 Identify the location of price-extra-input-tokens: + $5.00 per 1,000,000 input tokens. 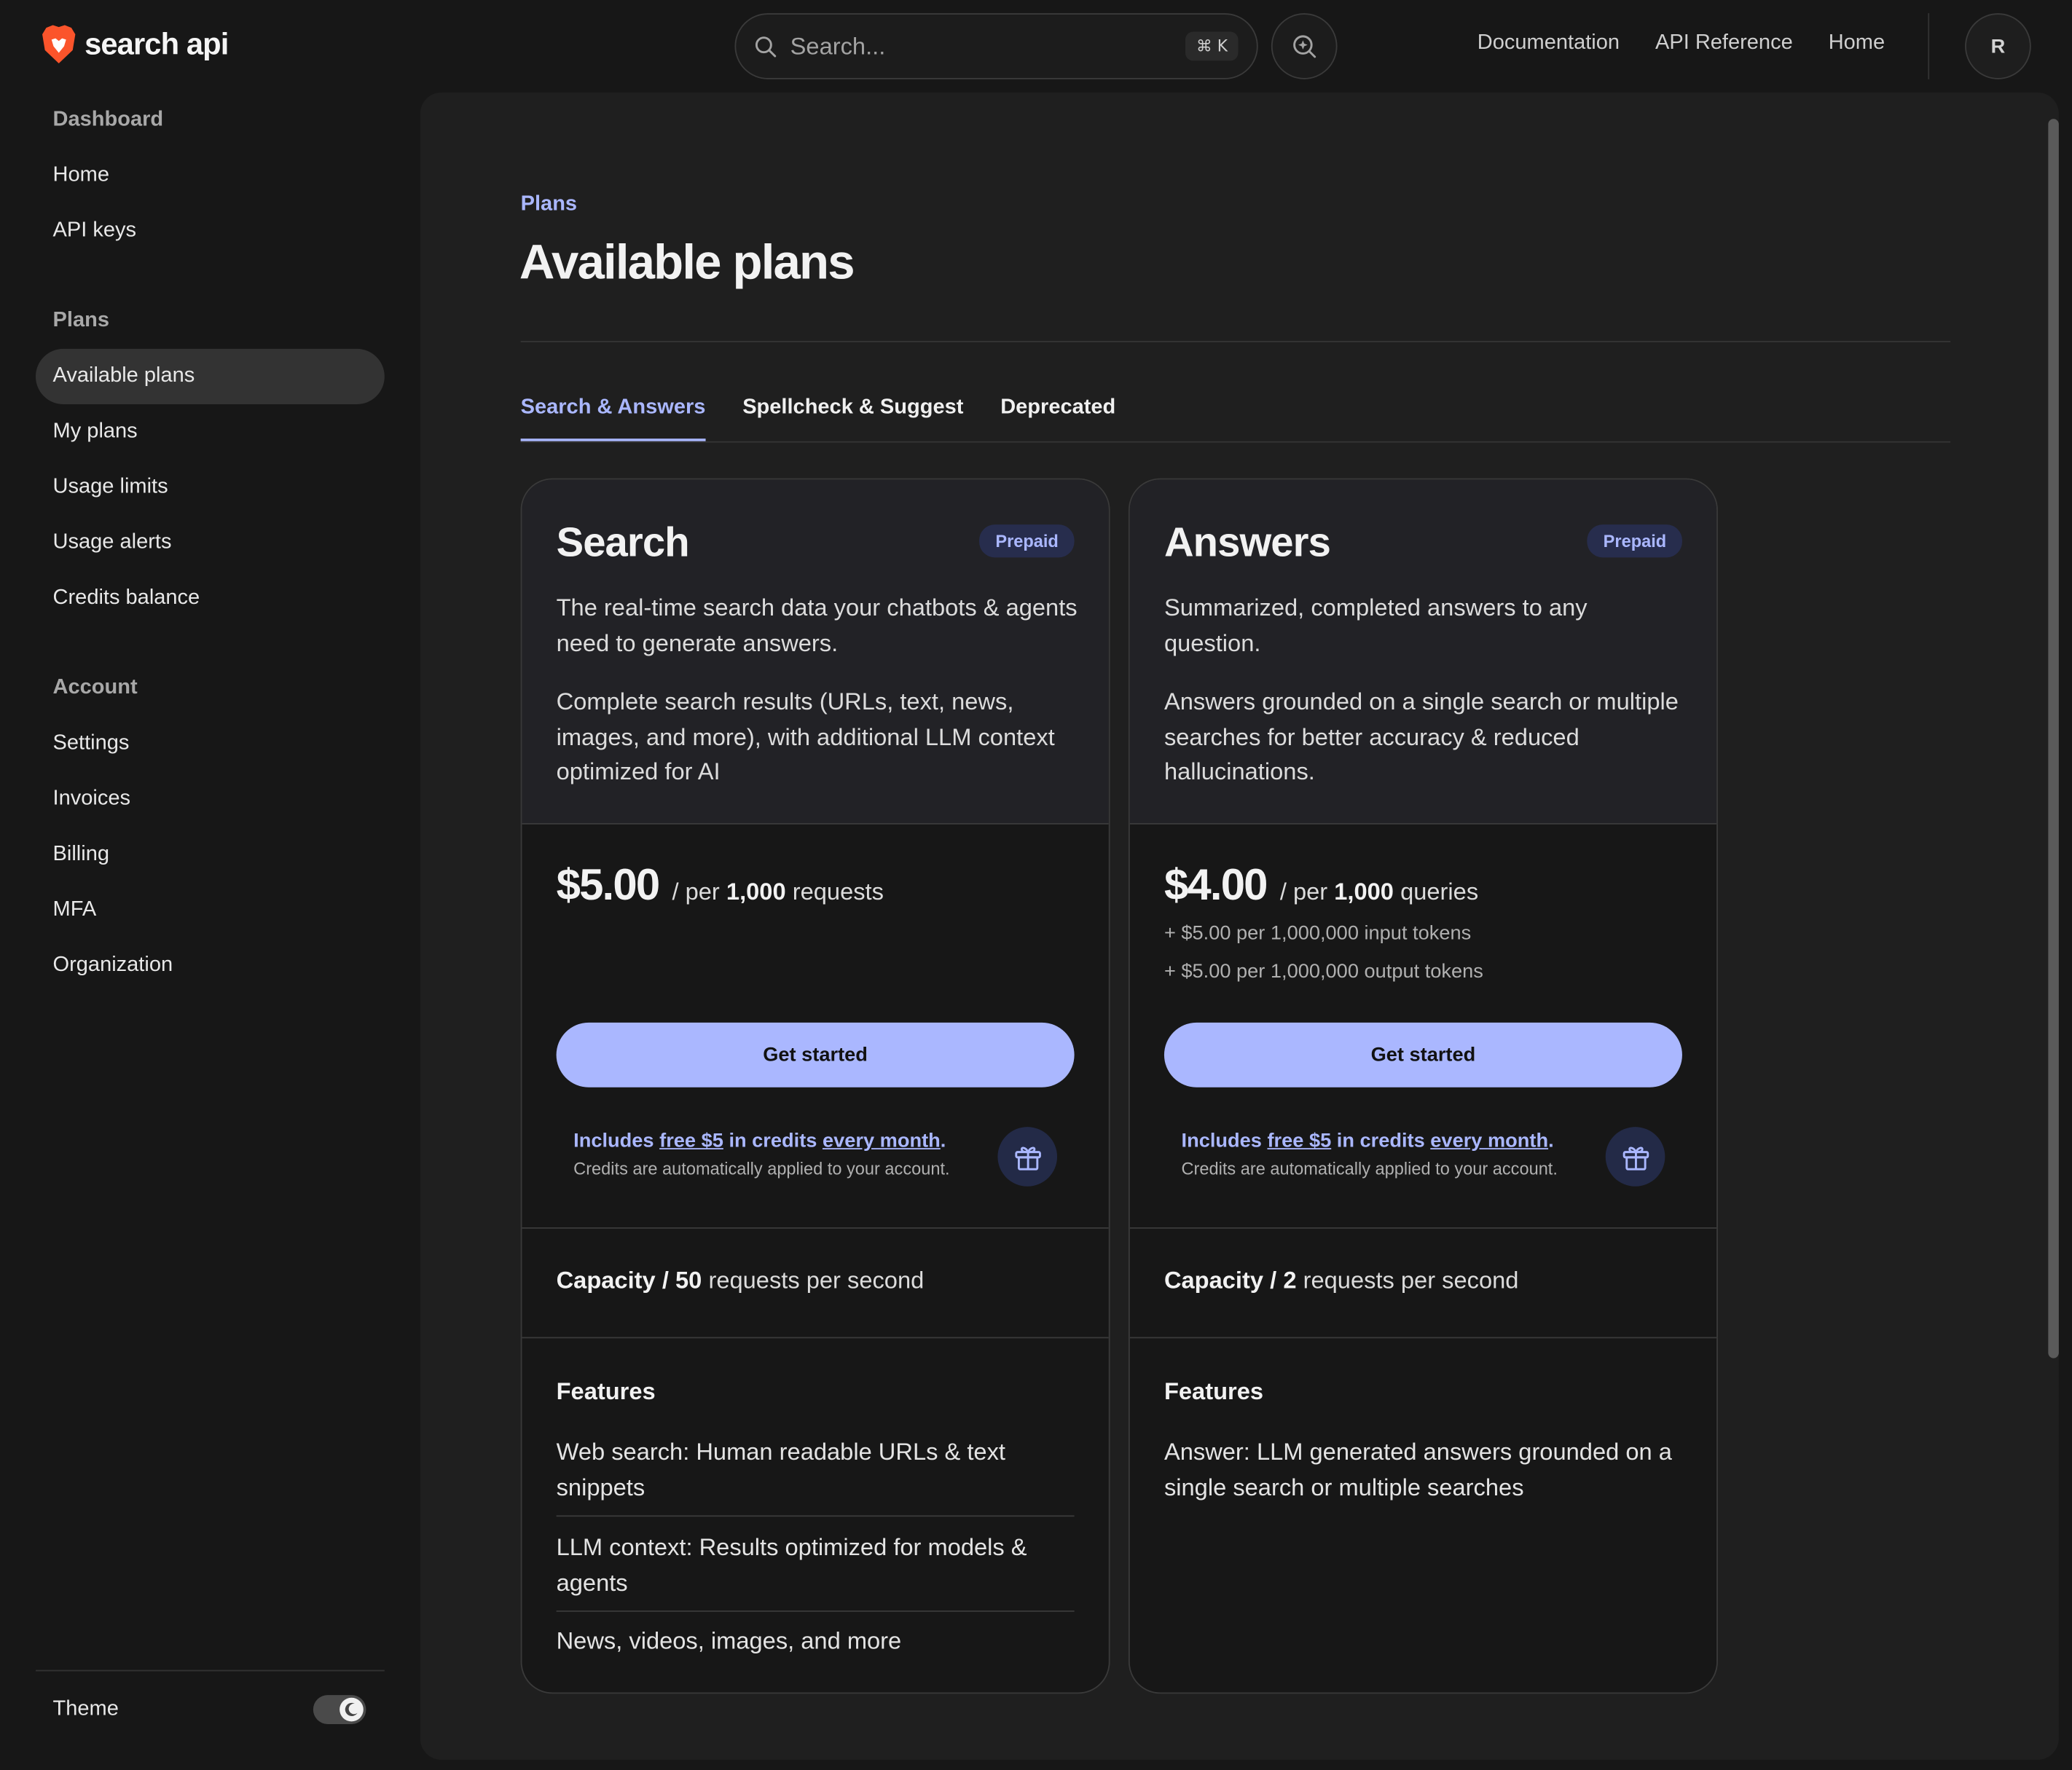
(1318, 933).